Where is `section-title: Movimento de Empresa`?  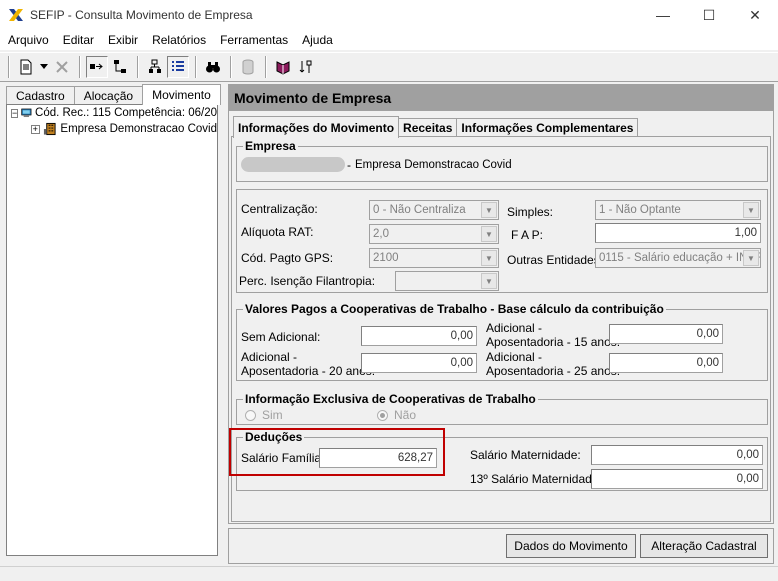 section-title: Movimento de Empresa is located at coordinates (501, 98).